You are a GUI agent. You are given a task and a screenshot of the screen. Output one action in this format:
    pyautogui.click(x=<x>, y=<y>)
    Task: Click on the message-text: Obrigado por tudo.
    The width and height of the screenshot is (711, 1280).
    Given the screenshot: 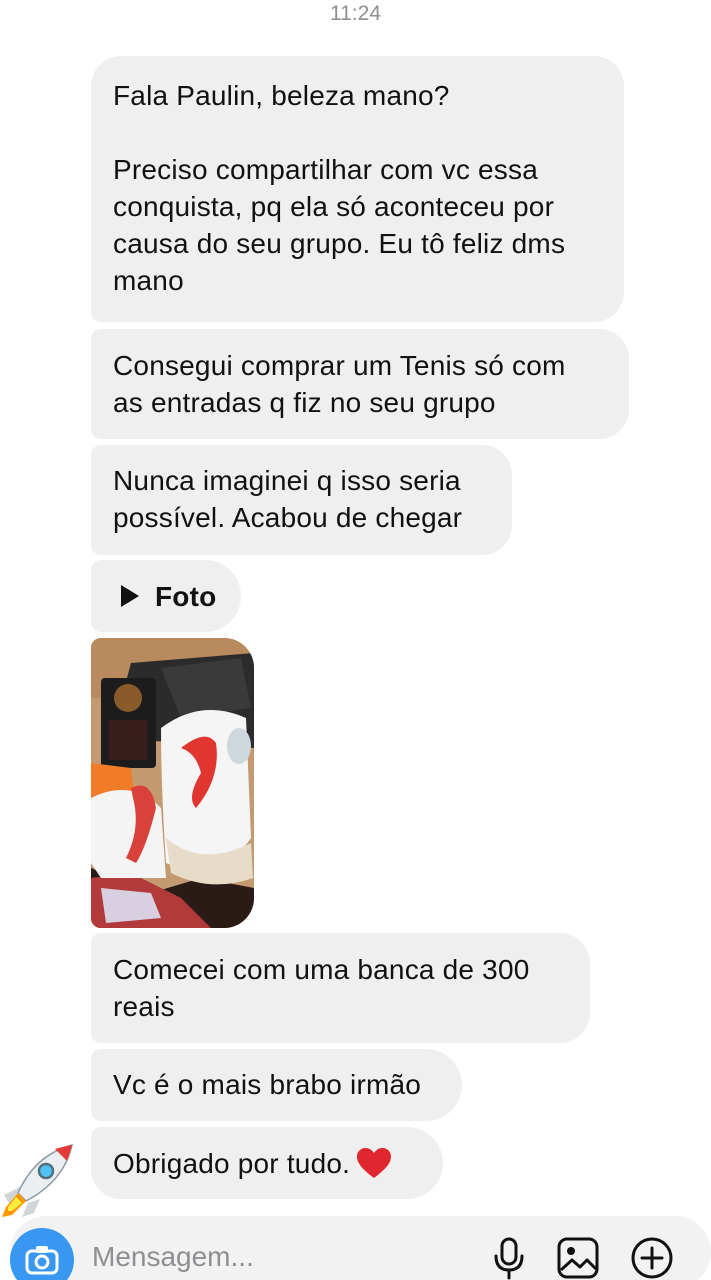 What is the action you would take?
    pyautogui.click(x=267, y=1163)
    